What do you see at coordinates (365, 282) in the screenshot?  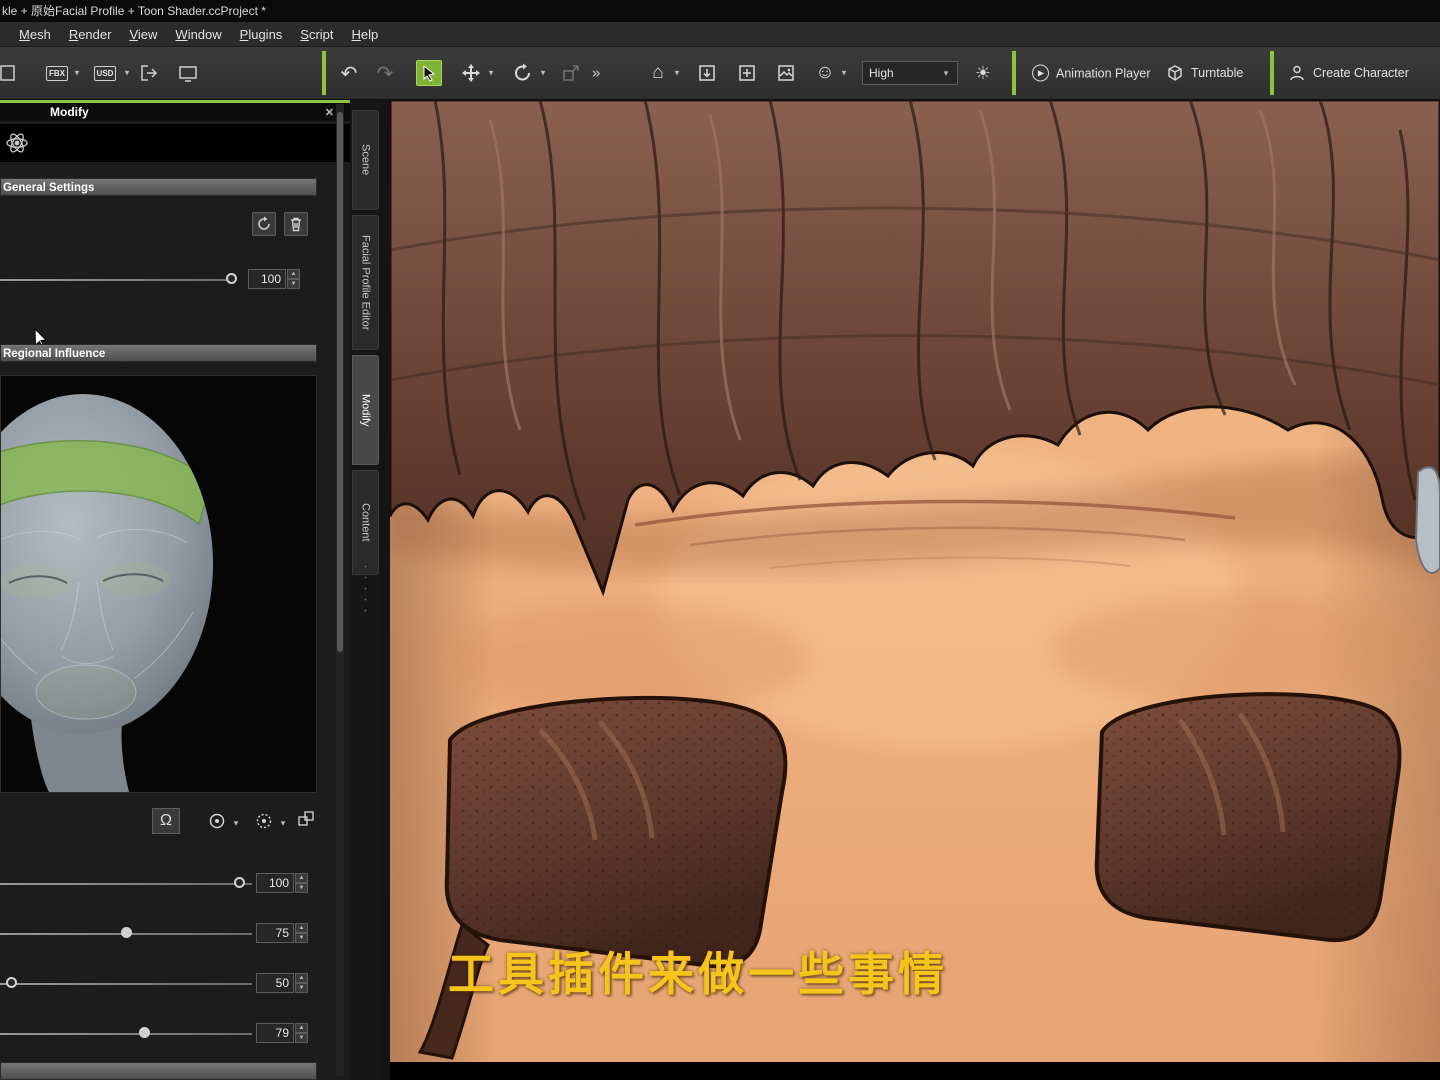 I see `tab-facial-profile-editor: Facial Profile Editor` at bounding box center [365, 282].